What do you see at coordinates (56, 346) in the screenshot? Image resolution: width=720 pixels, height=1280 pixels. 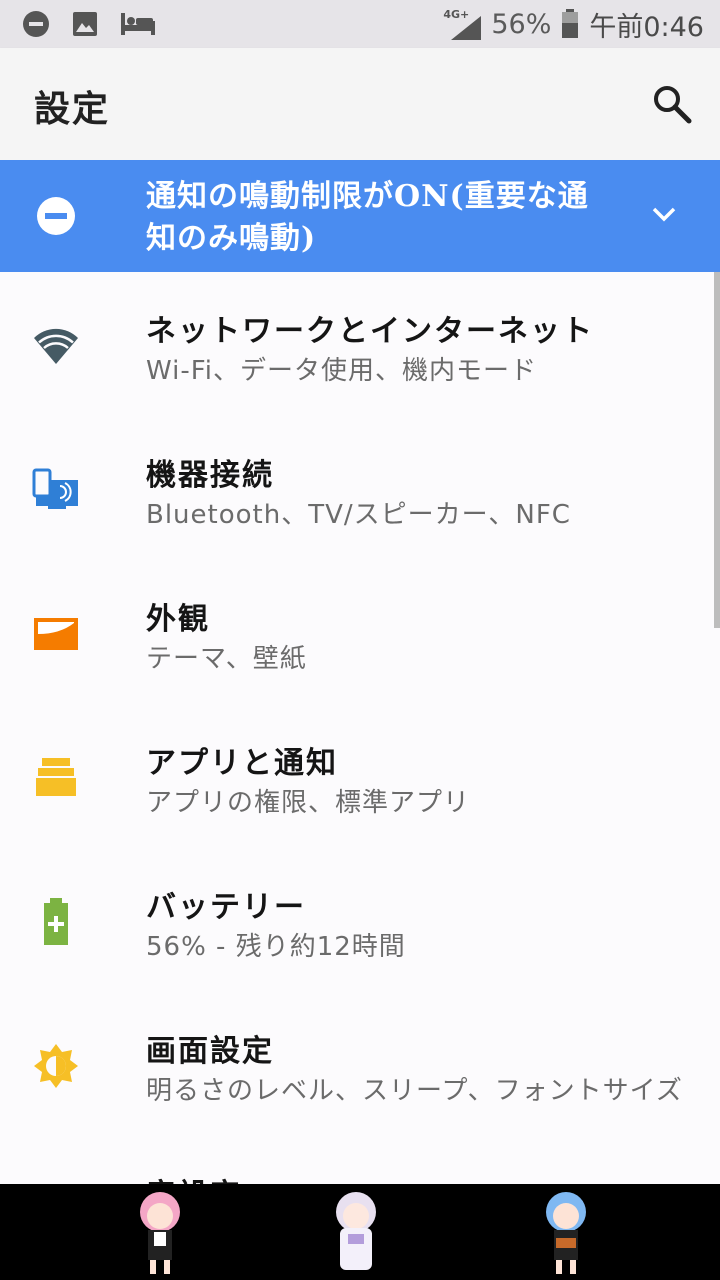 I see `wifi-icon` at bounding box center [56, 346].